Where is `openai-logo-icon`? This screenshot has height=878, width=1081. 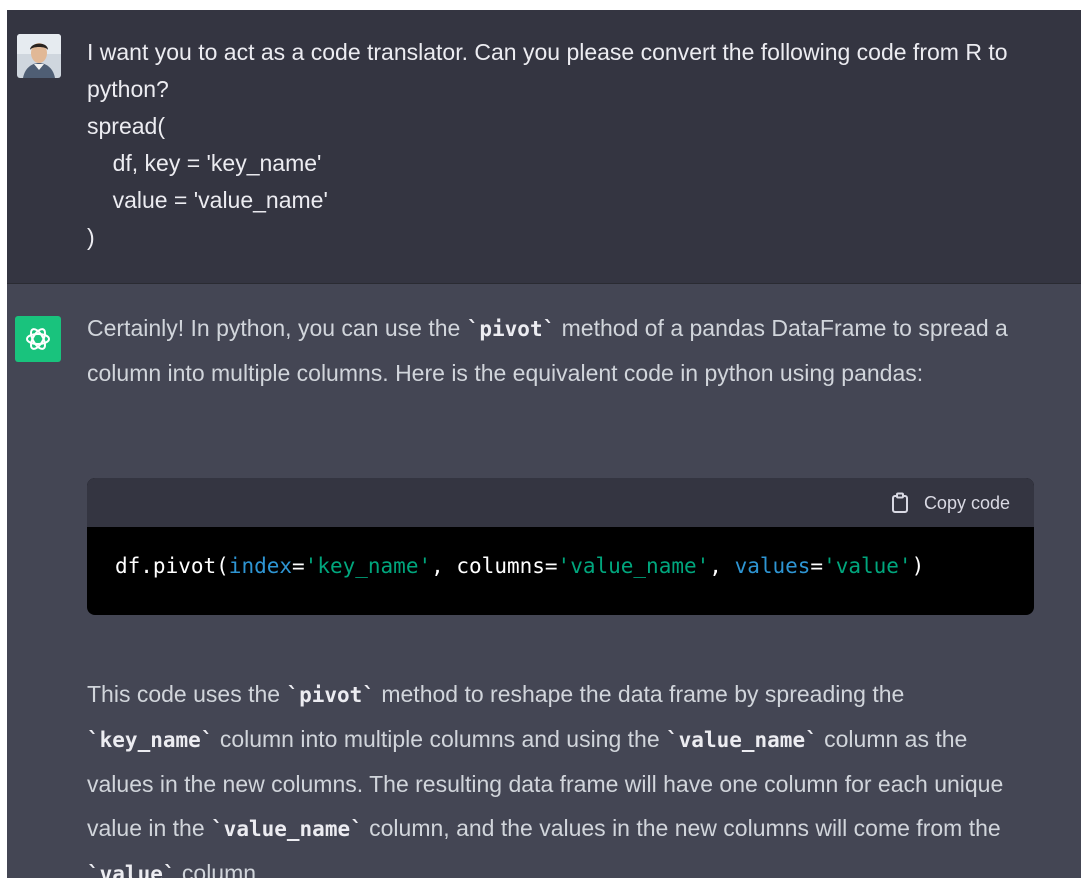
openai-logo-icon is located at coordinates (38, 339).